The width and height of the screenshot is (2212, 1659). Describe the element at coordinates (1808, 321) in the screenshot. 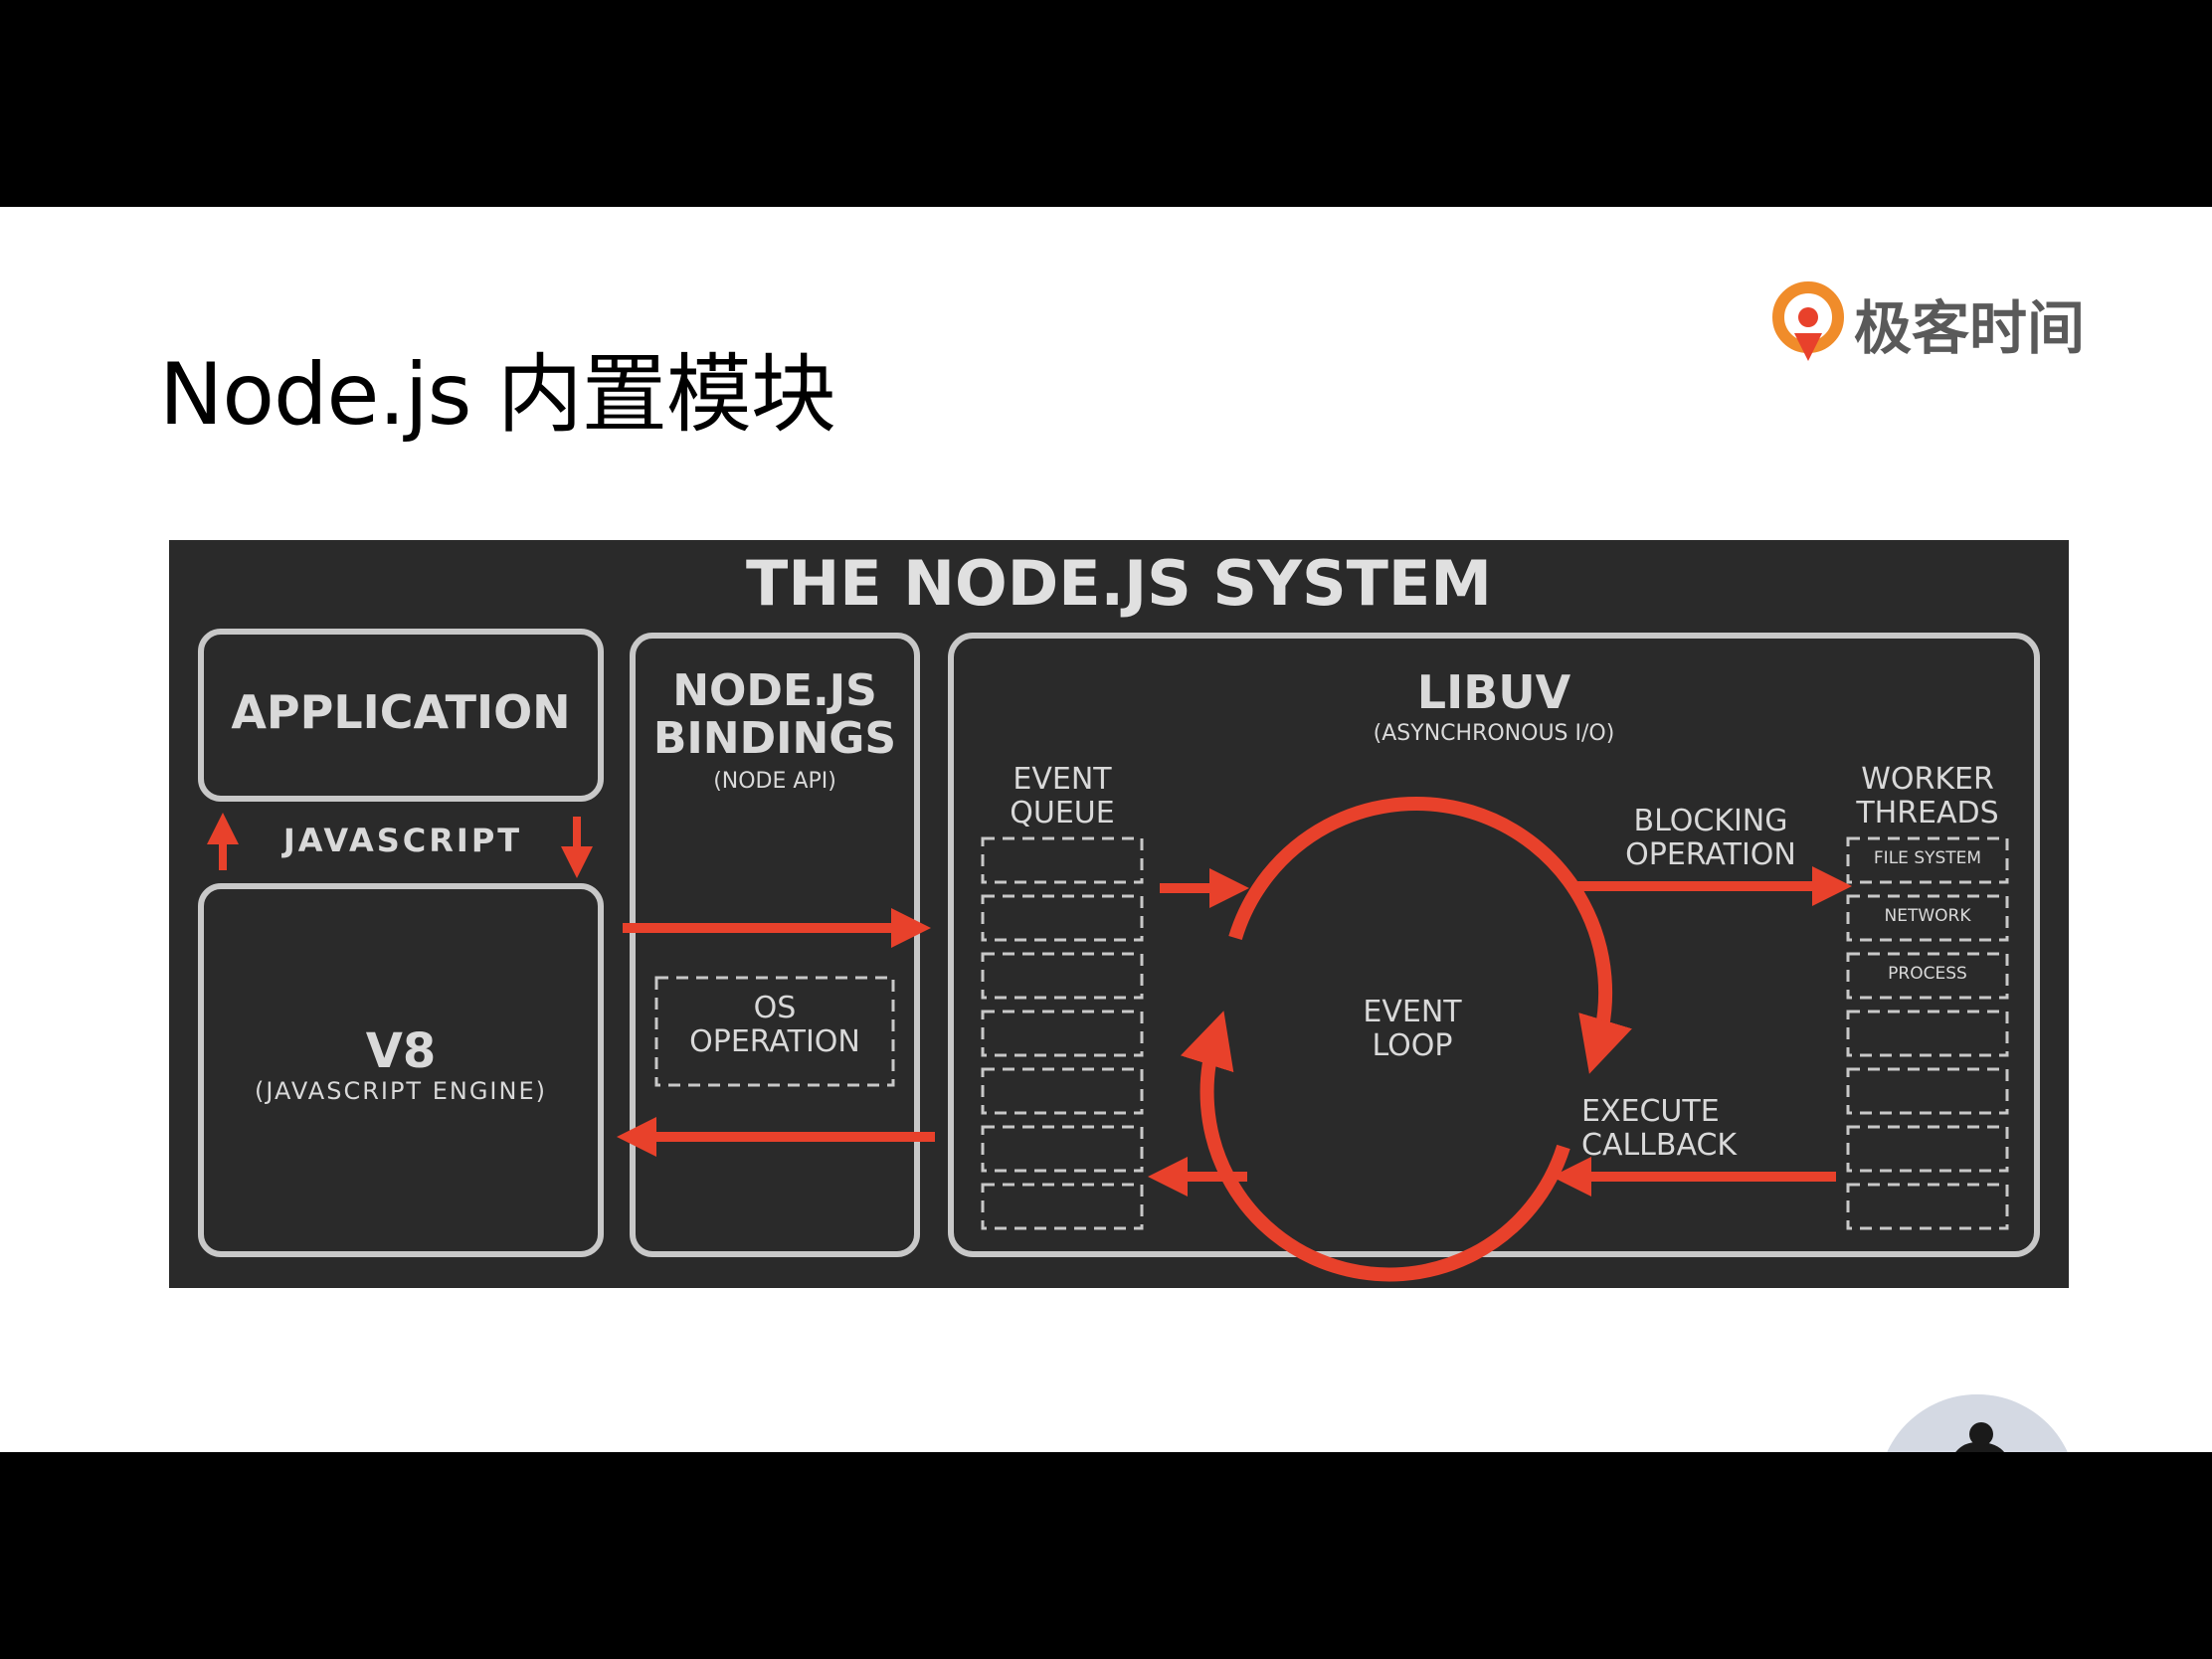

I see `geektime-logo-icon` at that location.